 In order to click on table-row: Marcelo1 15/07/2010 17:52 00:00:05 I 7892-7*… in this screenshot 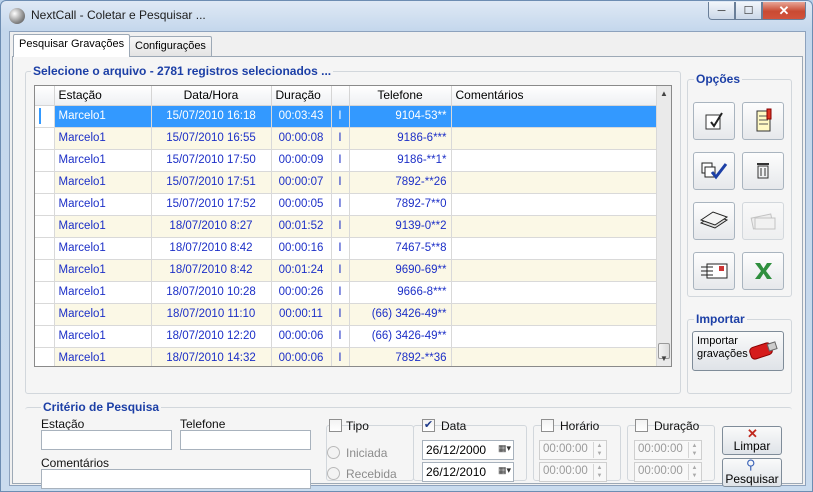, I will do `click(347, 204)`.